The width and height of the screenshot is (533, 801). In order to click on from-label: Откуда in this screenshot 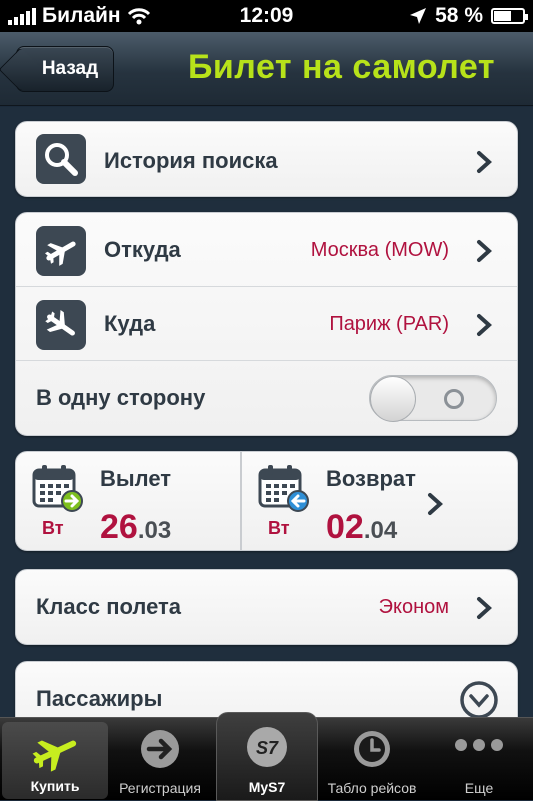, I will do `click(142, 249)`.